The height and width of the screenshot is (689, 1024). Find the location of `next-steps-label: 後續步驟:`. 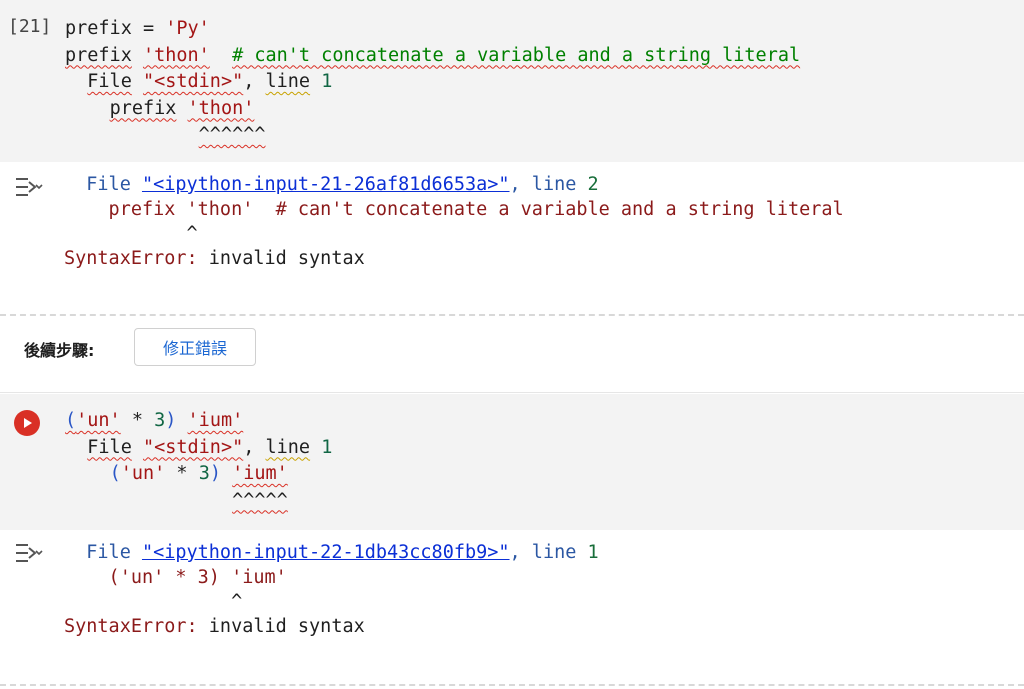

next-steps-label: 後續步驟: is located at coordinates (59, 350).